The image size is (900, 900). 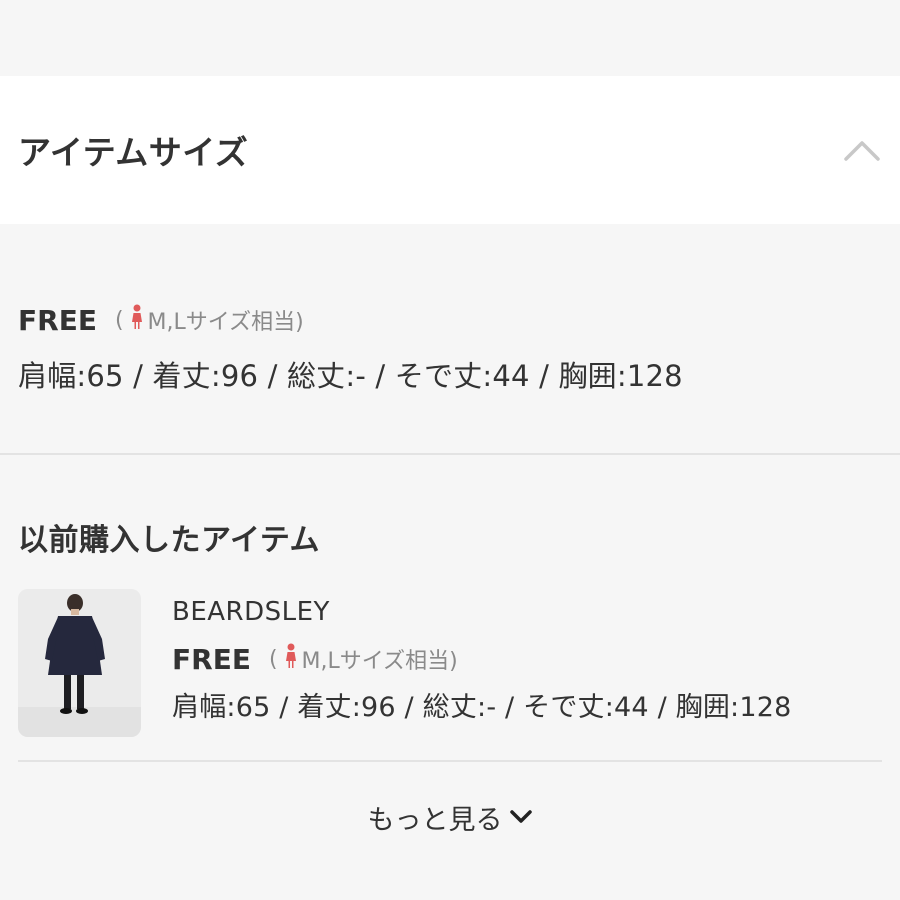 What do you see at coordinates (482, 707) in the screenshot?
I see `product-measurements: 肩幅:65 / 着丈:96 / 総丈:- / そで丈:44 / 胸囲:128` at bounding box center [482, 707].